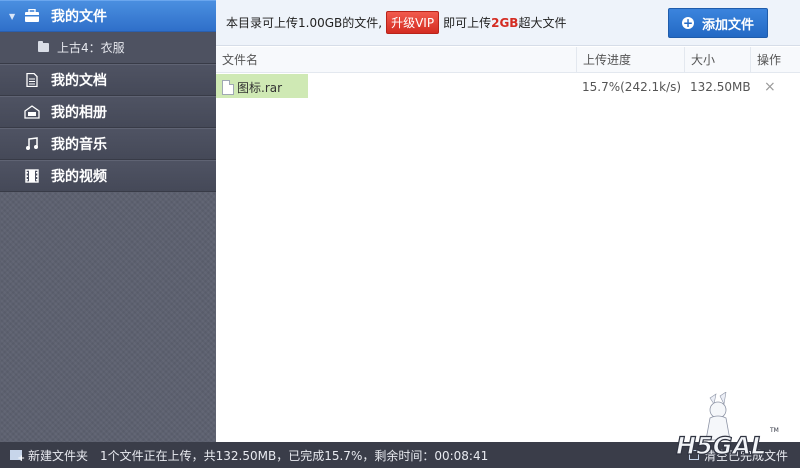 Image resolution: width=800 pixels, height=468 pixels. I want to click on clear-completed-button: 清空已完成文件, so click(738, 455).